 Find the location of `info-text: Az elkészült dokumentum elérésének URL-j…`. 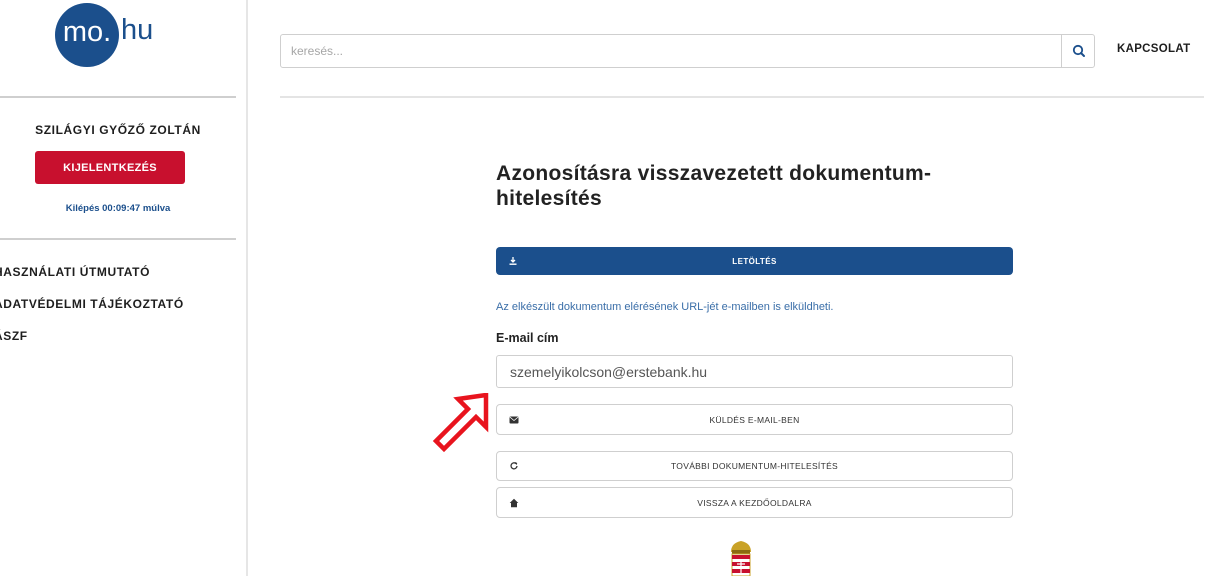

info-text: Az elkészült dokumentum elérésének URL-j… is located at coordinates (665, 307).